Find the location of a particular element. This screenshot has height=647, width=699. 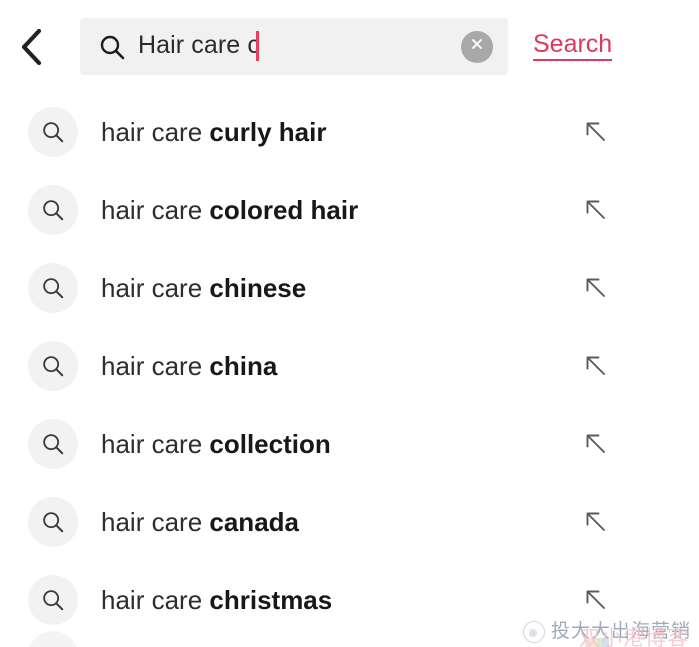

search-input-value: Hair care c is located at coordinates (199, 45).